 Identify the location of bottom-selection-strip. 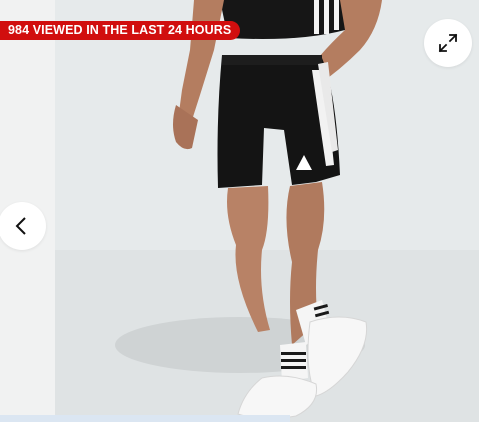
(145, 418).